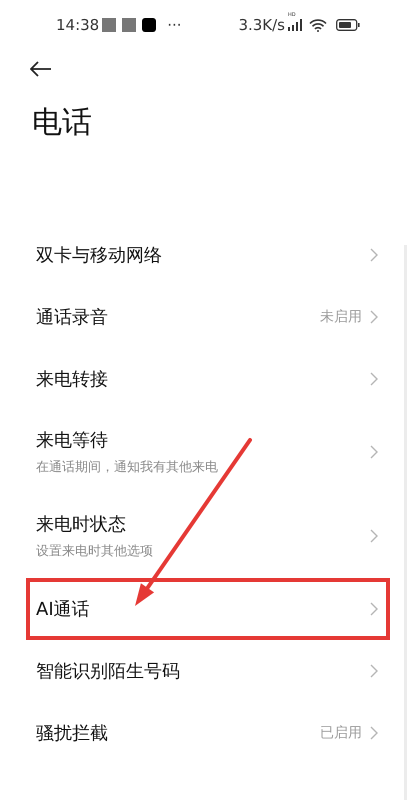 This screenshot has height=800, width=416. What do you see at coordinates (108, 672) in the screenshot?
I see `row-label: 智能识别陌生号码` at bounding box center [108, 672].